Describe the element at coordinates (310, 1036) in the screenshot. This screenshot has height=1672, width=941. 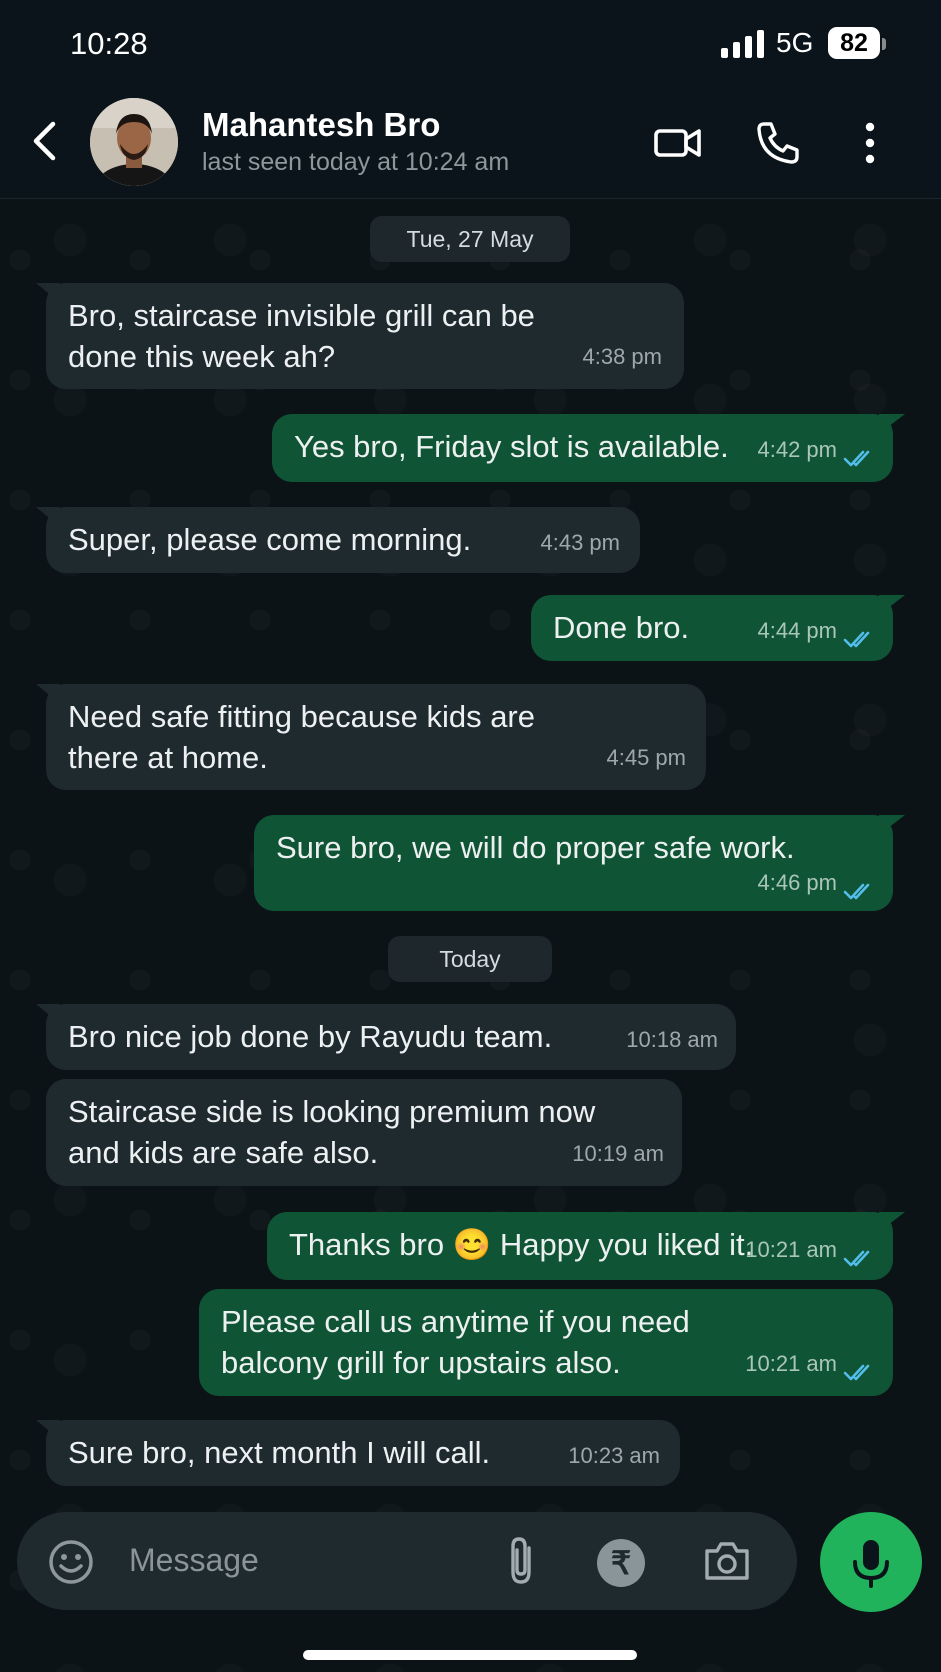
I see `message-text: Bro nice job done by Rayudu team.` at that location.